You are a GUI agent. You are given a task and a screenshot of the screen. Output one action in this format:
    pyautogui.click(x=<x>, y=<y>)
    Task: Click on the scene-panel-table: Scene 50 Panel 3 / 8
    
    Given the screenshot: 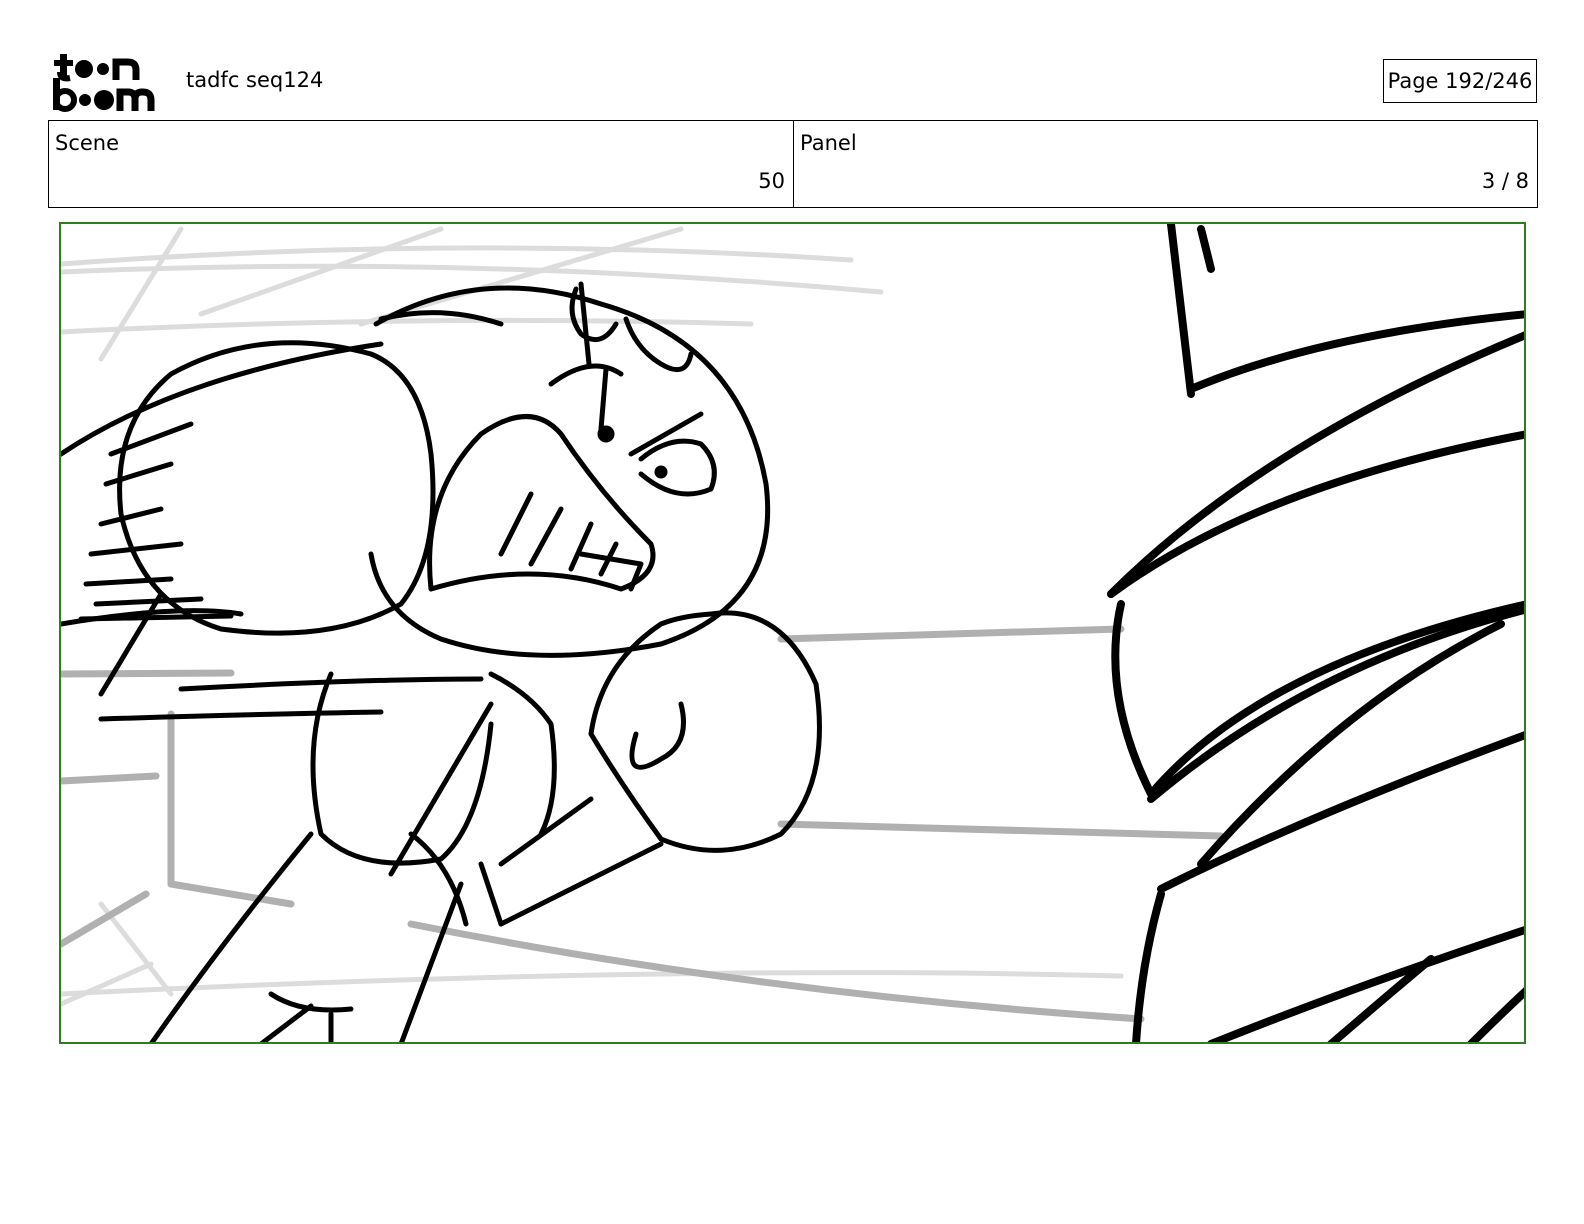 What is the action you would take?
    pyautogui.click(x=793, y=164)
    